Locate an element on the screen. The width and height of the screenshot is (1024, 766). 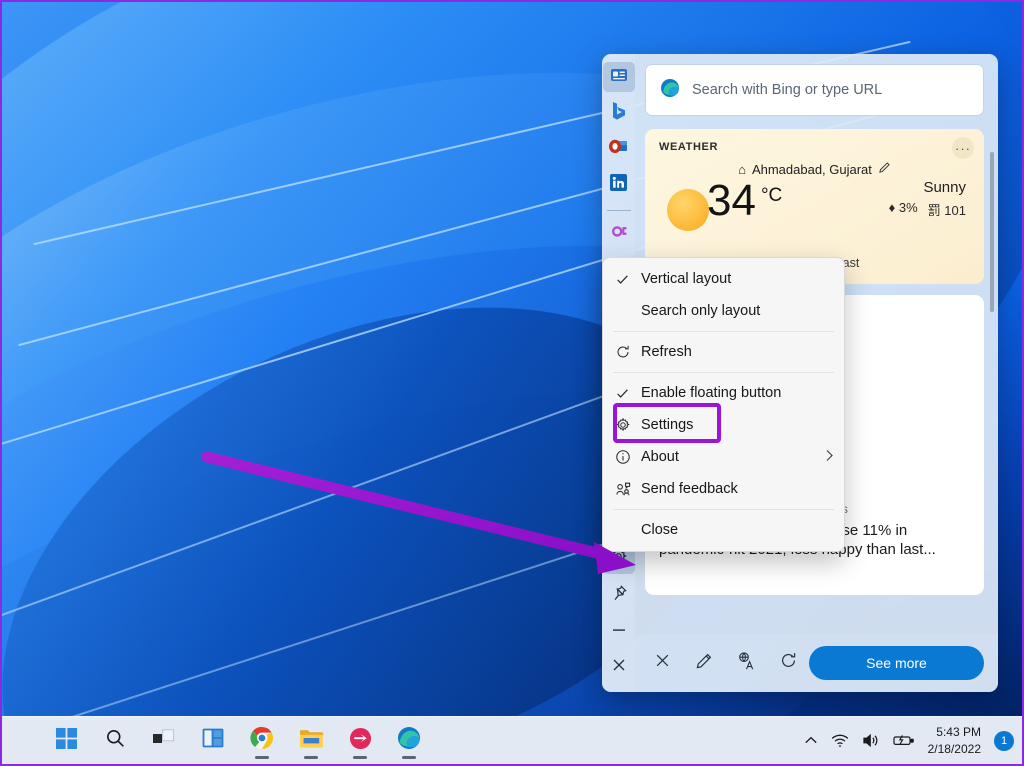
taskbar-item-task-view is located at coordinates (164, 741).